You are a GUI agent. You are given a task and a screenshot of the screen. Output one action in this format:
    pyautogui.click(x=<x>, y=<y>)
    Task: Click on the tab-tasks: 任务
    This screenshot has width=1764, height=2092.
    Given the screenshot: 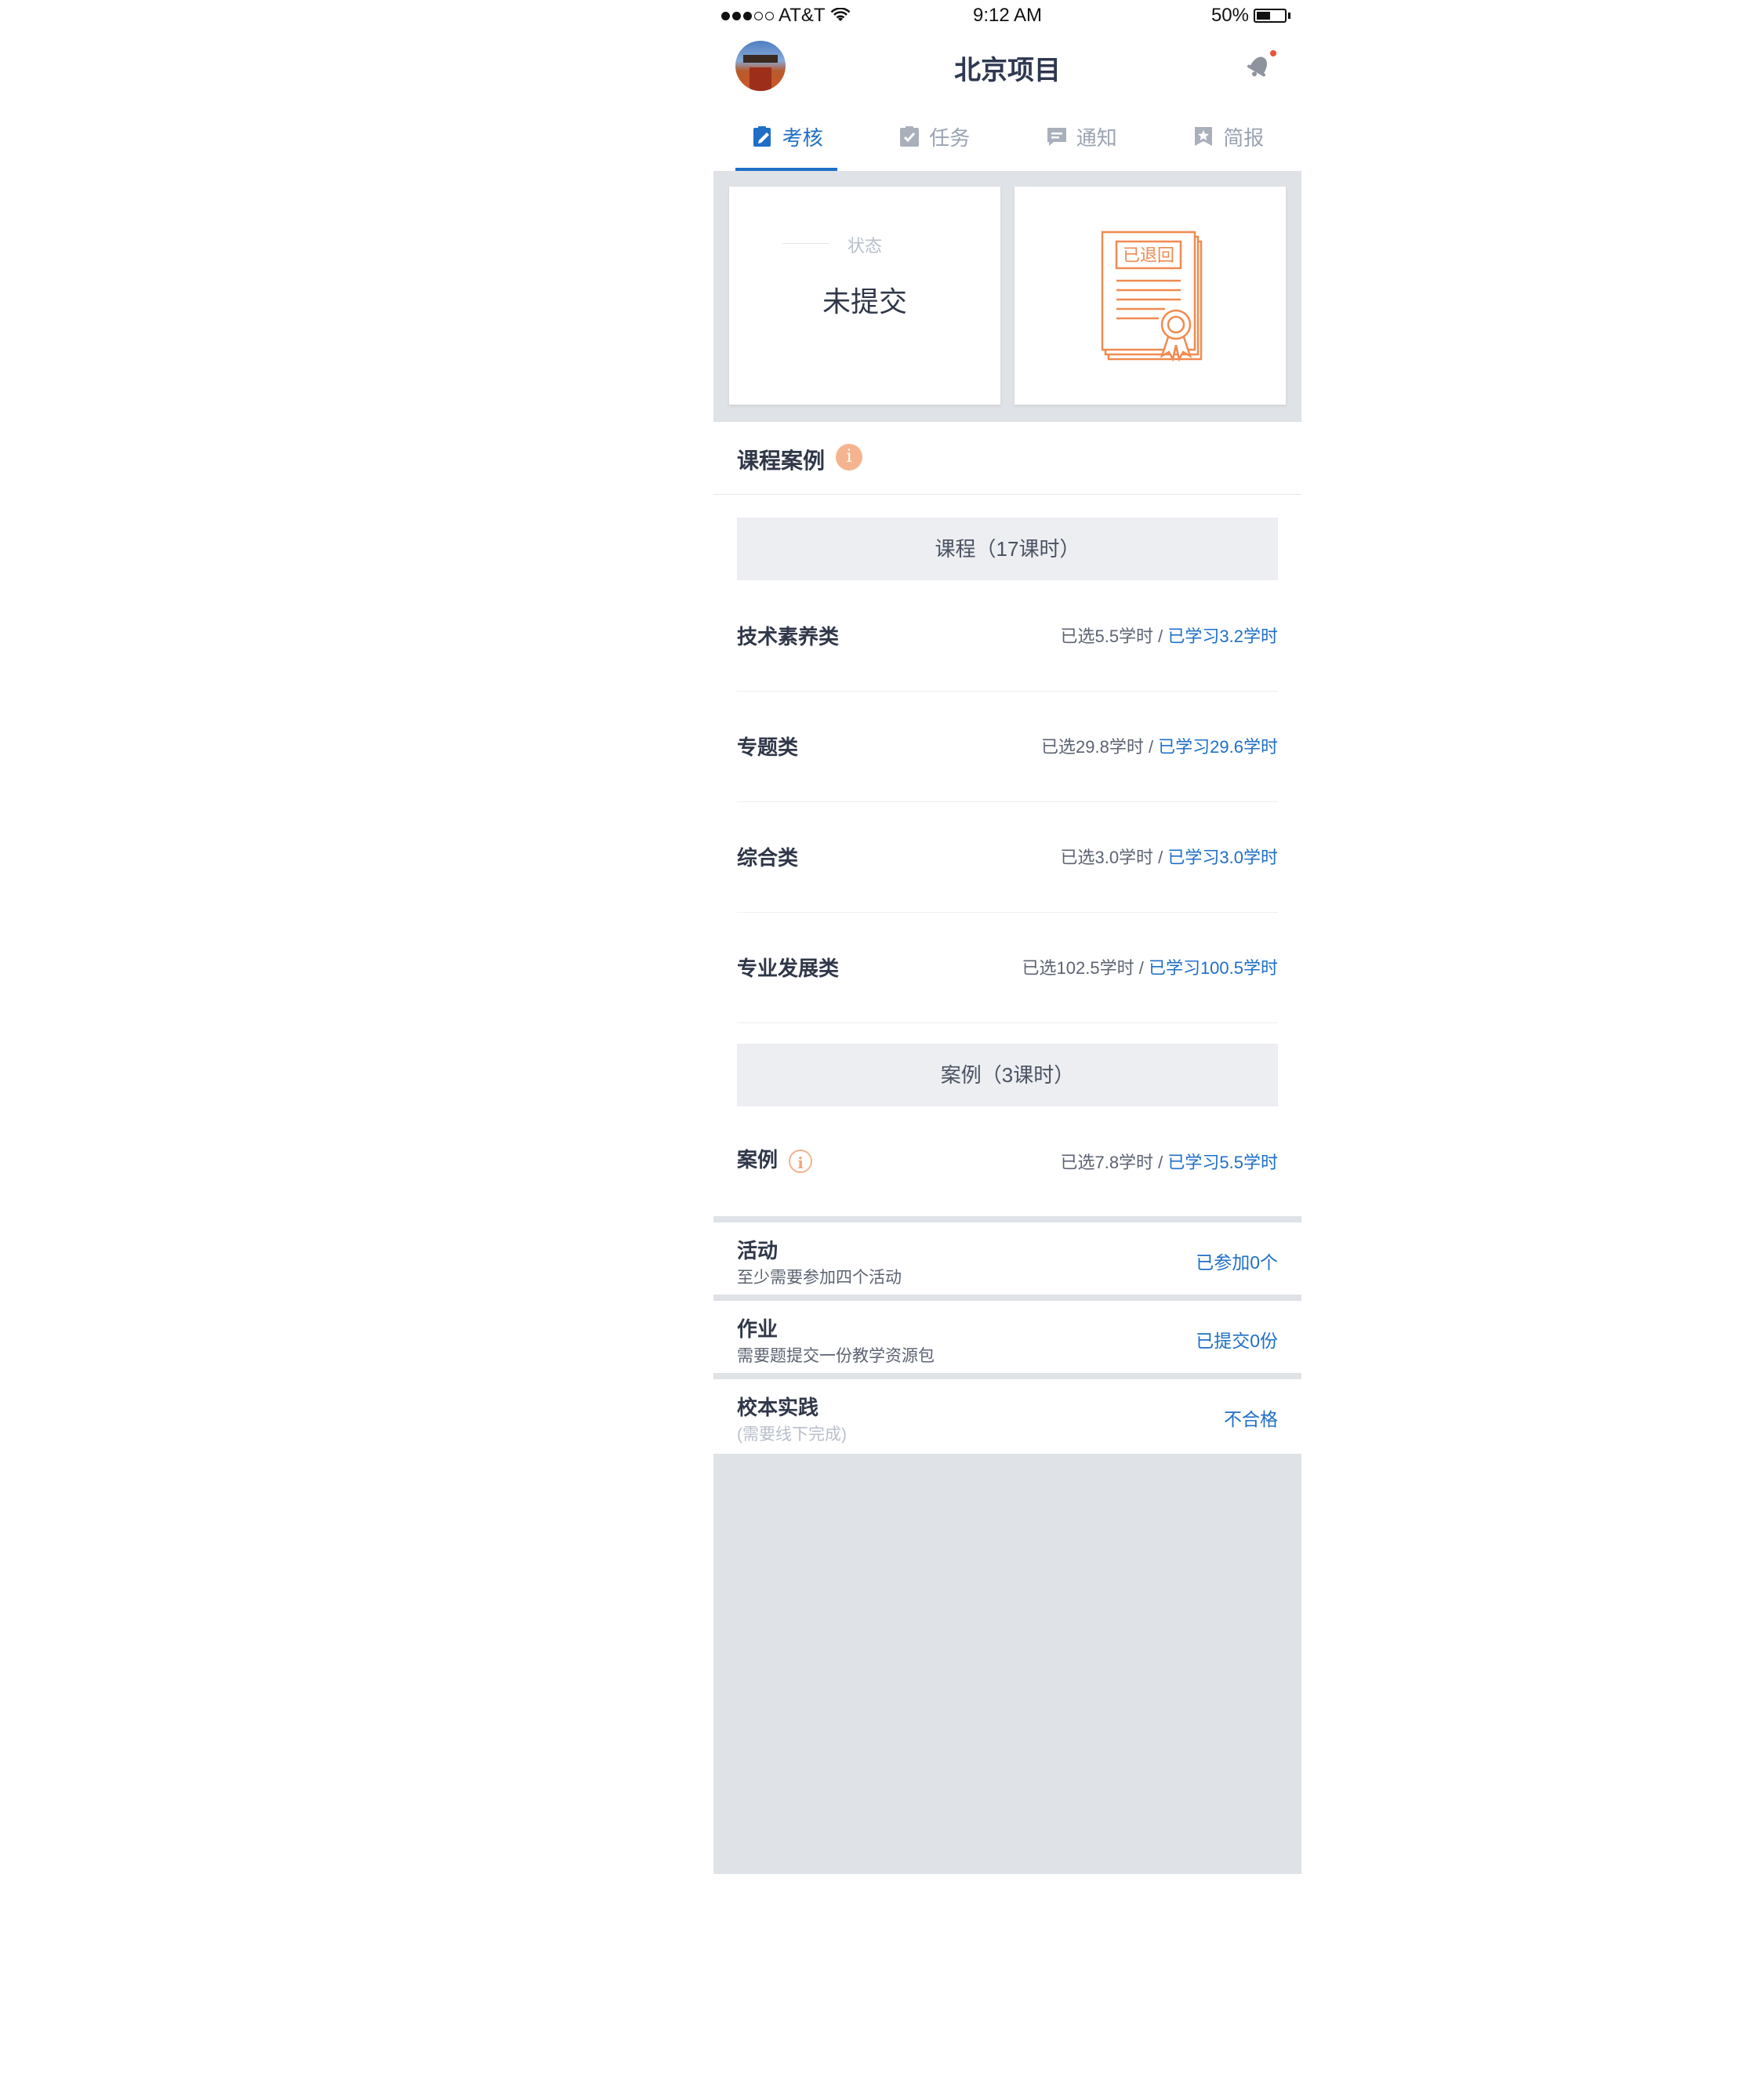 What is the action you would take?
    pyautogui.click(x=935, y=136)
    